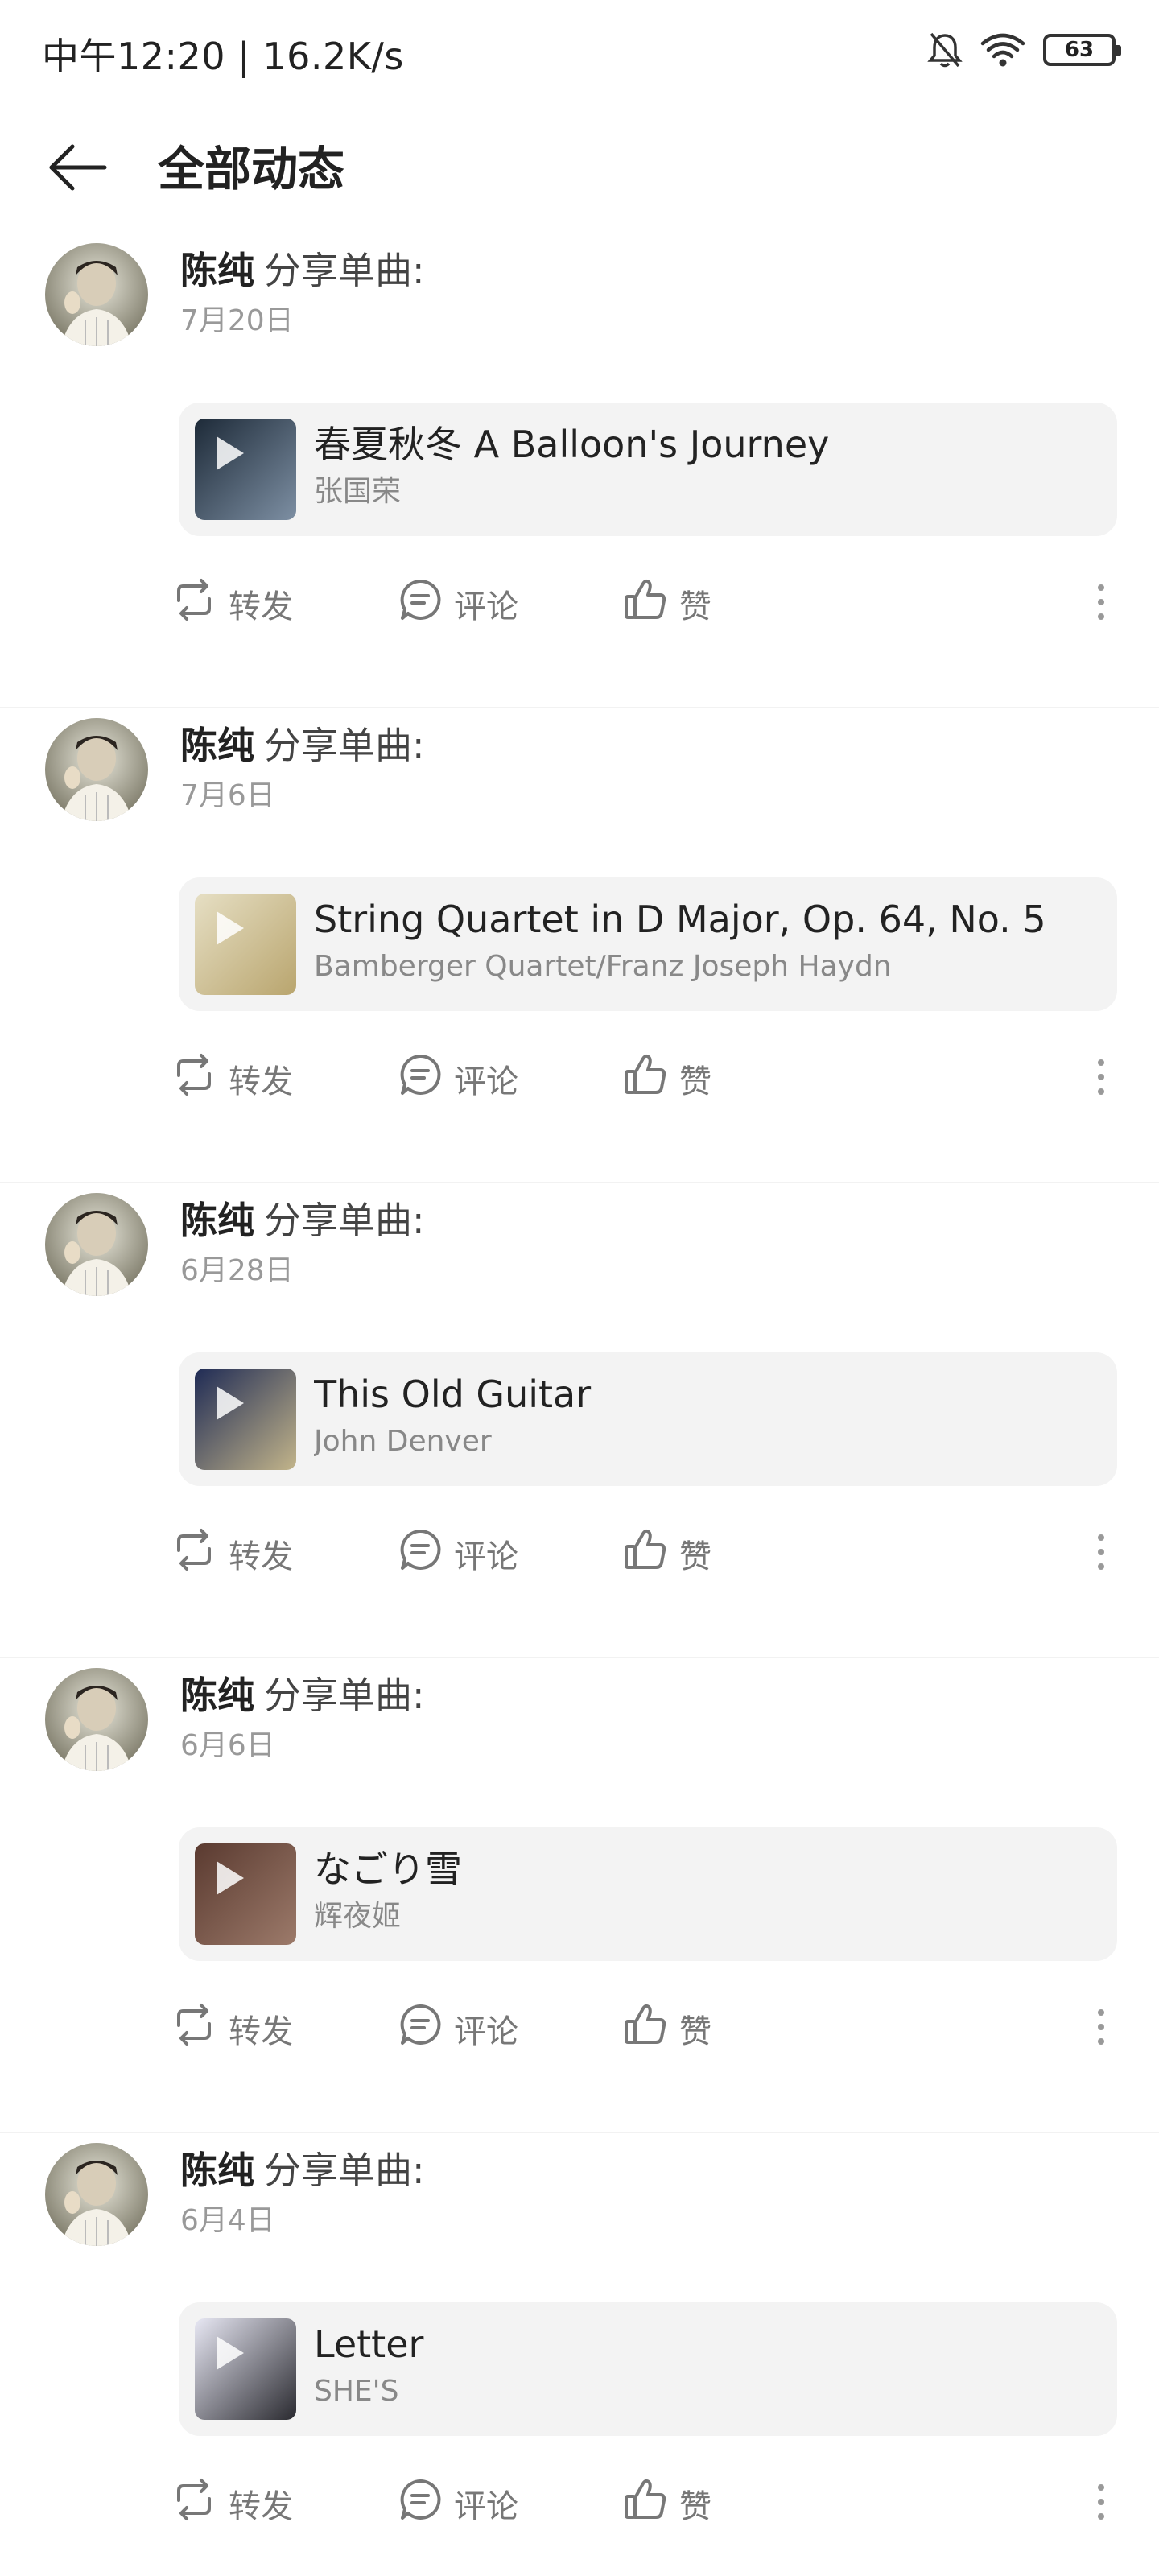 The image size is (1159, 2576). I want to click on song-card: 春夏秋冬 A Balloon's Journey 张国荣, so click(648, 469).